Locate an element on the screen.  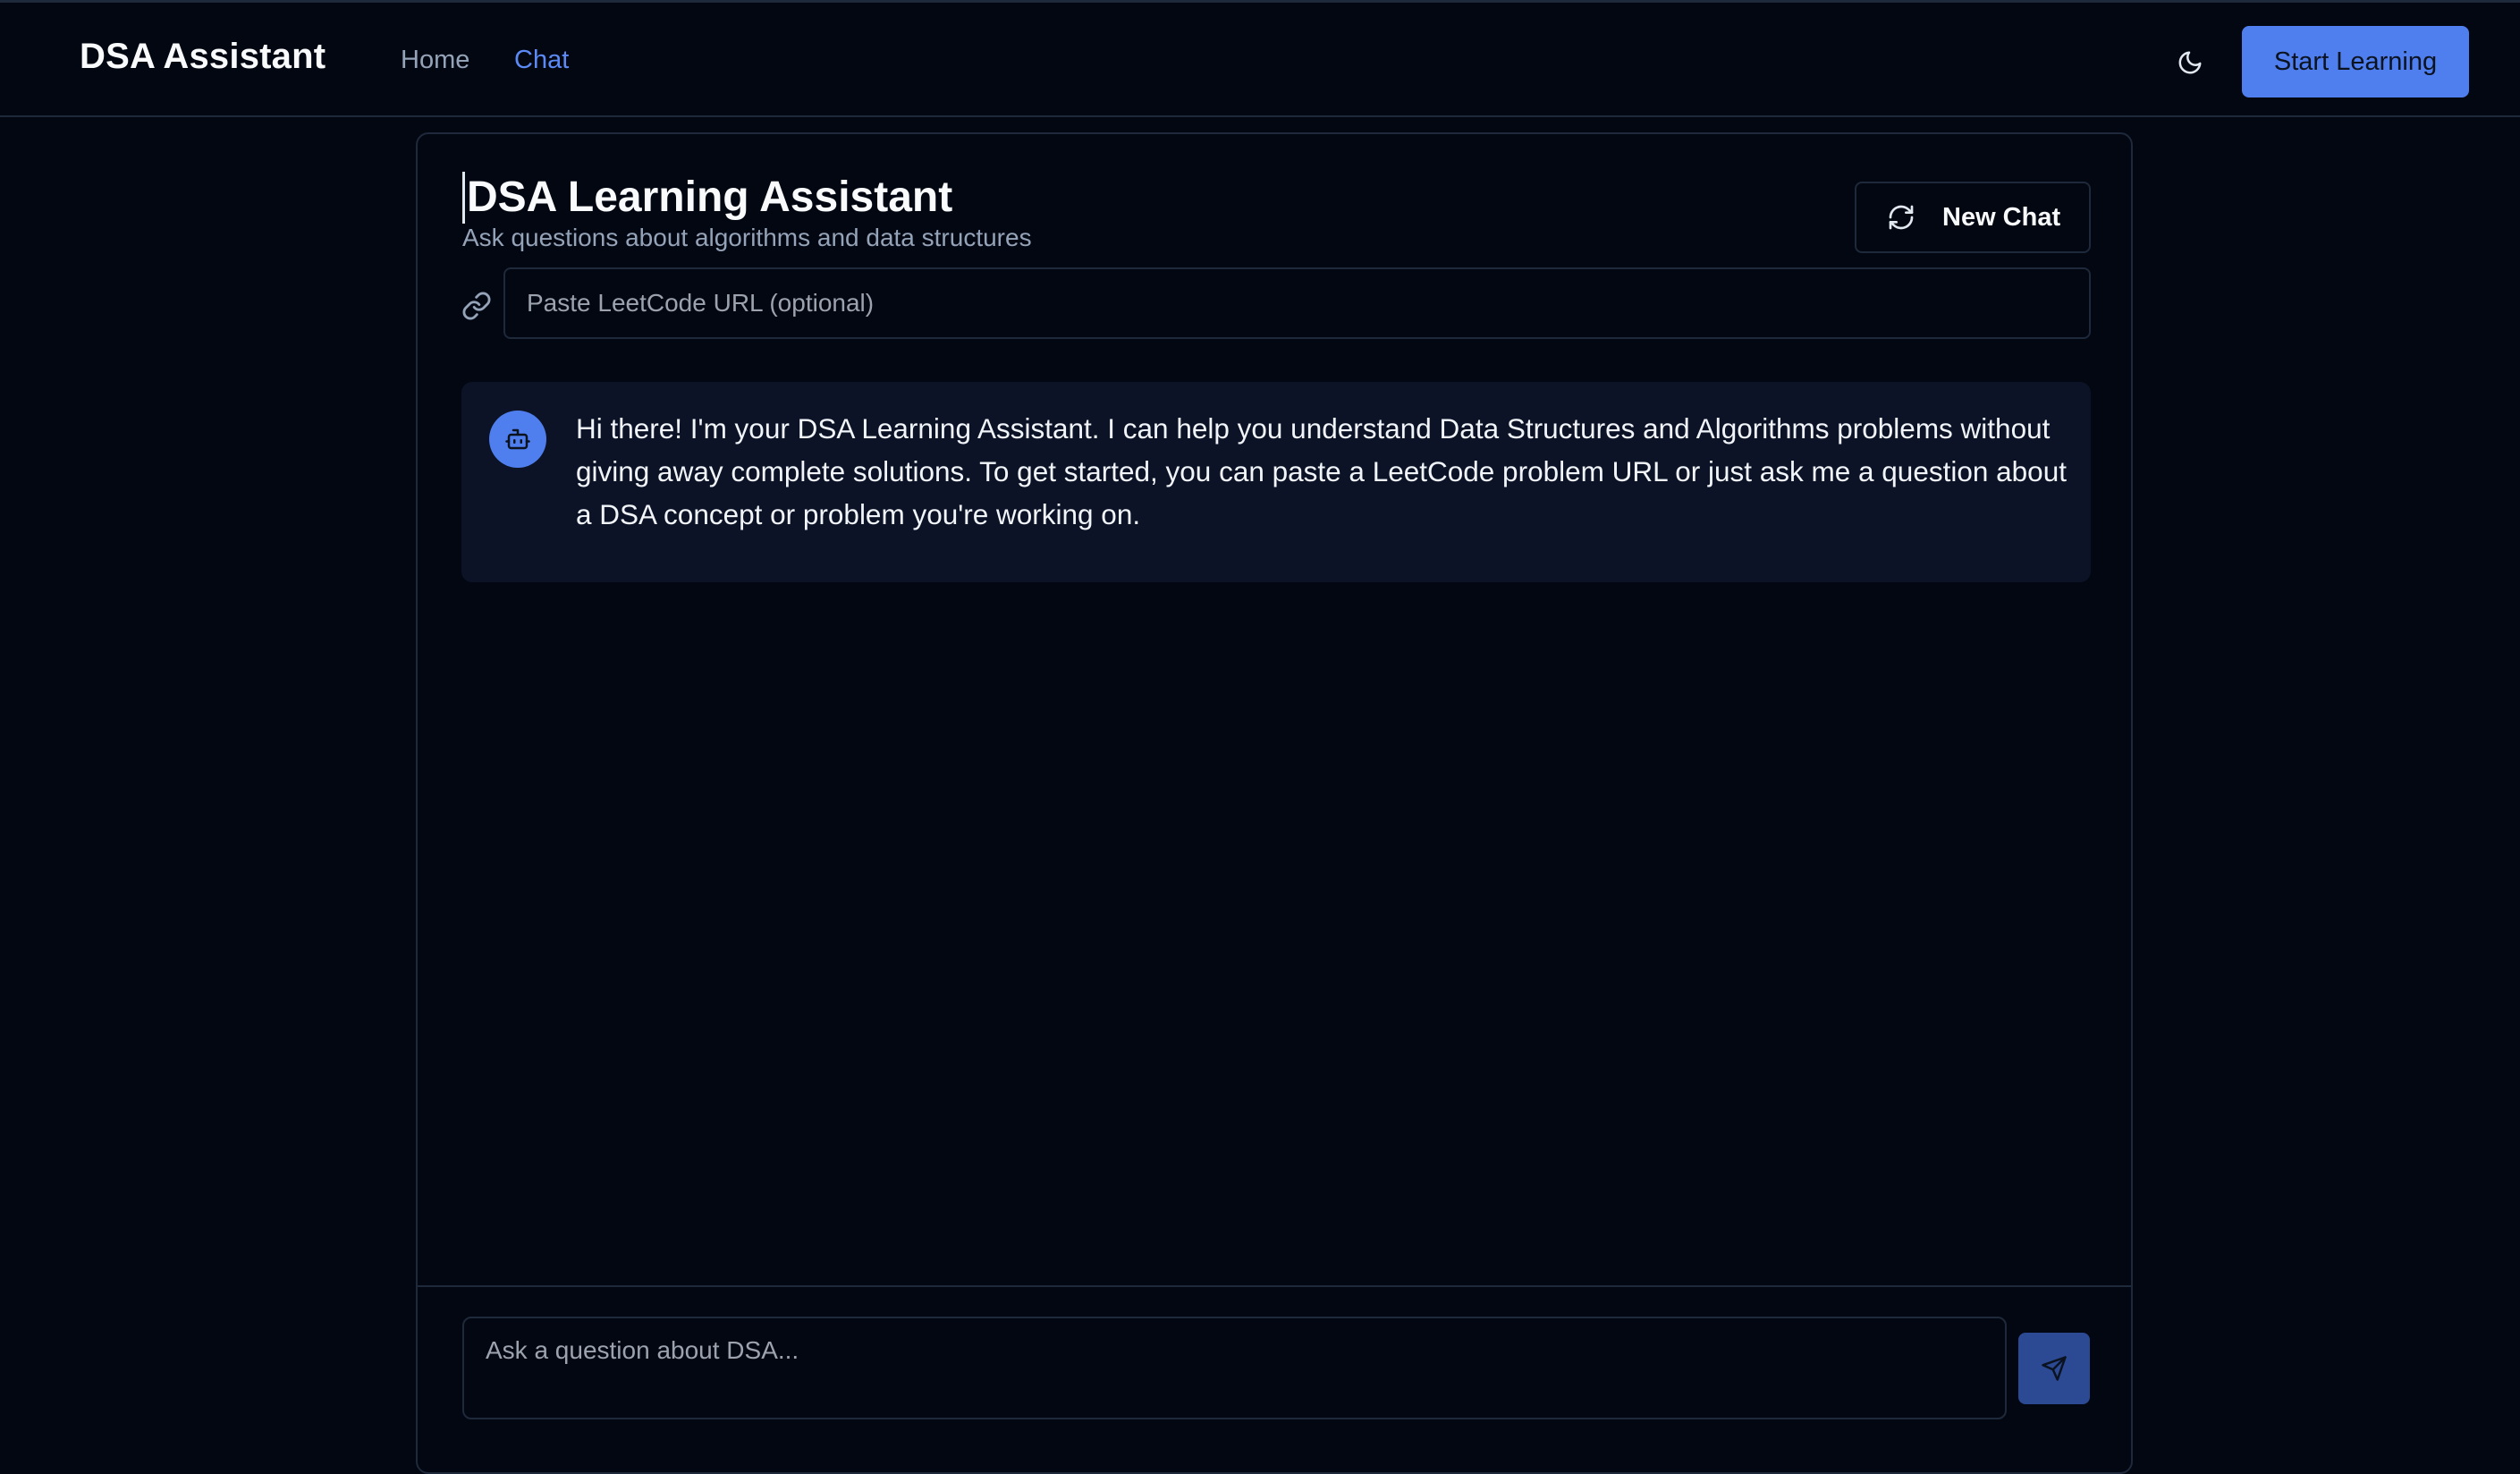
nav-link-home: Home is located at coordinates (435, 61).